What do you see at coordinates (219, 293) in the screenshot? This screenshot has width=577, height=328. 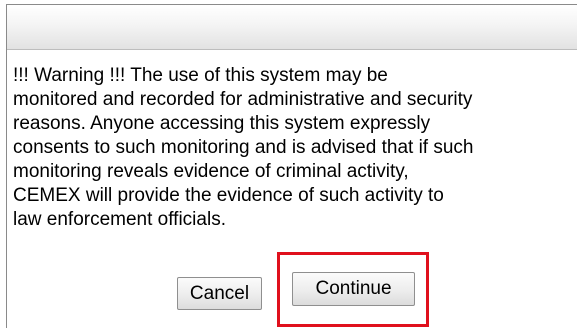 I see `cancel-button: Cancel` at bounding box center [219, 293].